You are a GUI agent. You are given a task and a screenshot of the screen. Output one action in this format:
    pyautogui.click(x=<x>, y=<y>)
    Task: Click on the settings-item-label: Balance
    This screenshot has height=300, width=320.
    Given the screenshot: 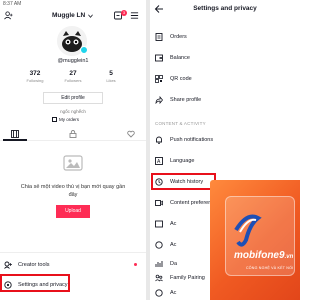 What is the action you would take?
    pyautogui.click(x=180, y=58)
    